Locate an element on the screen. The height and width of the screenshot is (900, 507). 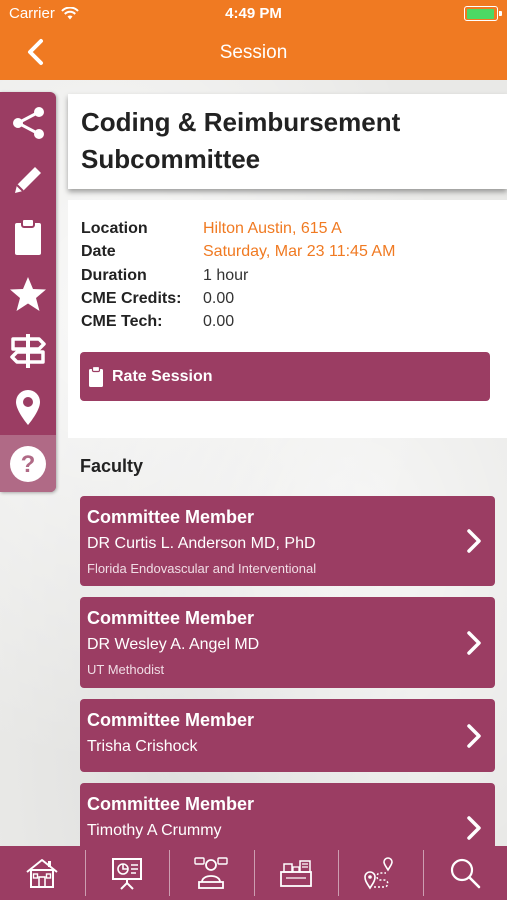
star-icon is located at coordinates (28, 293).